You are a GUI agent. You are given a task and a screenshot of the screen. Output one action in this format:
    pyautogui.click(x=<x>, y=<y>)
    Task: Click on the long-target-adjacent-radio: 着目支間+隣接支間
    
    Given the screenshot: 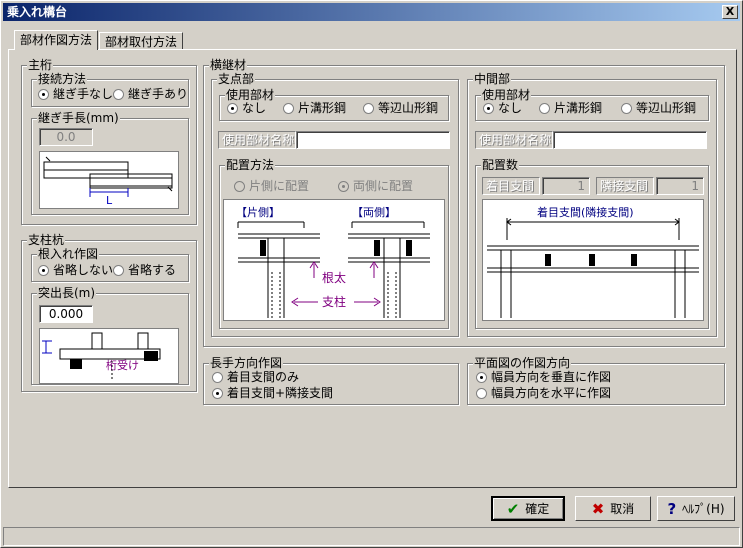 What is the action you would take?
    pyautogui.click(x=272, y=393)
    